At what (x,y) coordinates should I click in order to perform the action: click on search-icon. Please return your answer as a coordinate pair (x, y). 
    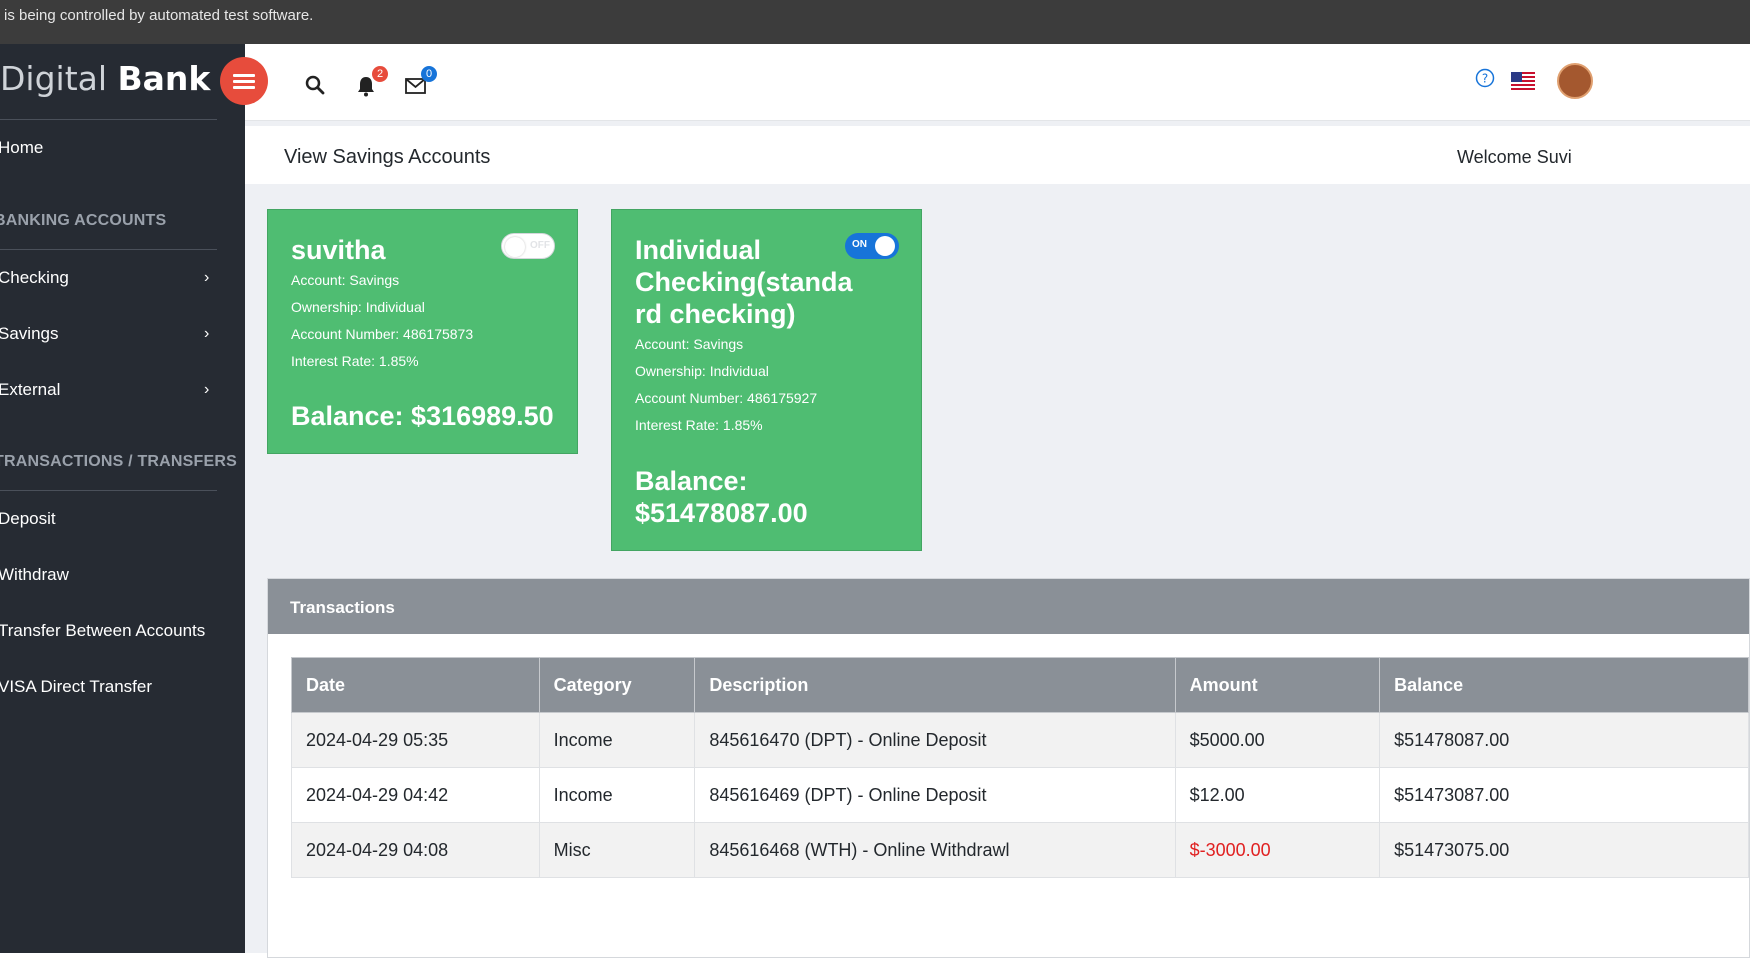
    Looking at the image, I should click on (315, 85).